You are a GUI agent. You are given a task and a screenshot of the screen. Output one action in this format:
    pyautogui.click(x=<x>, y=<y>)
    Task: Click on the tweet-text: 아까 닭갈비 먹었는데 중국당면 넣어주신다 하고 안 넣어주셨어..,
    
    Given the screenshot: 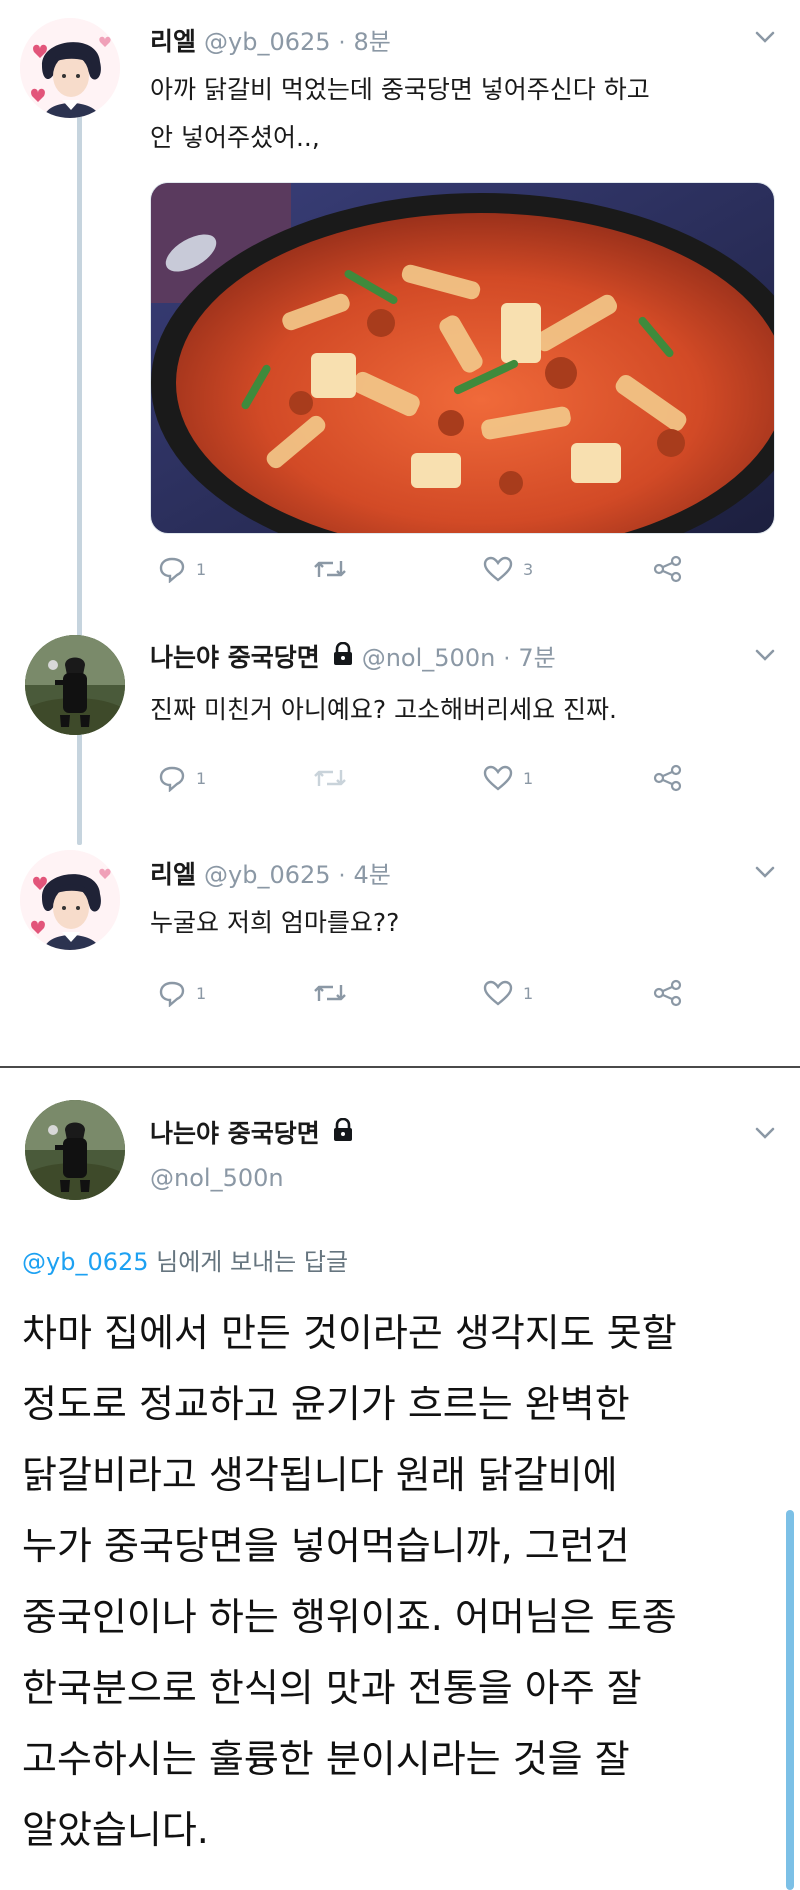 What is the action you would take?
    pyautogui.click(x=460, y=114)
    